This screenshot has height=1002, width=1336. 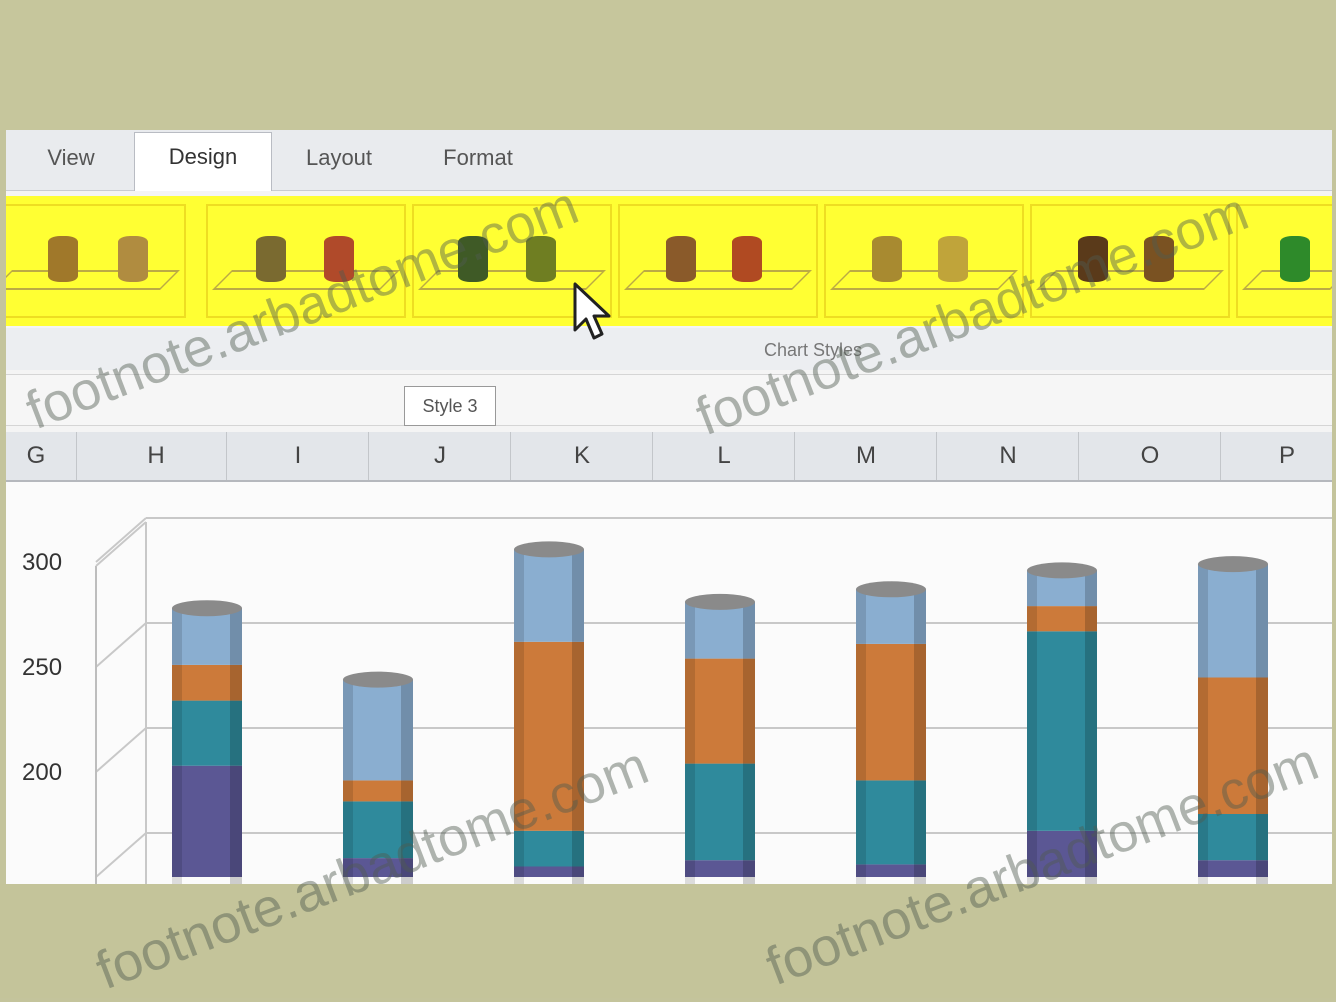 I want to click on ribbon-tab-bar: View Design Layout Format, so click(x=669, y=160).